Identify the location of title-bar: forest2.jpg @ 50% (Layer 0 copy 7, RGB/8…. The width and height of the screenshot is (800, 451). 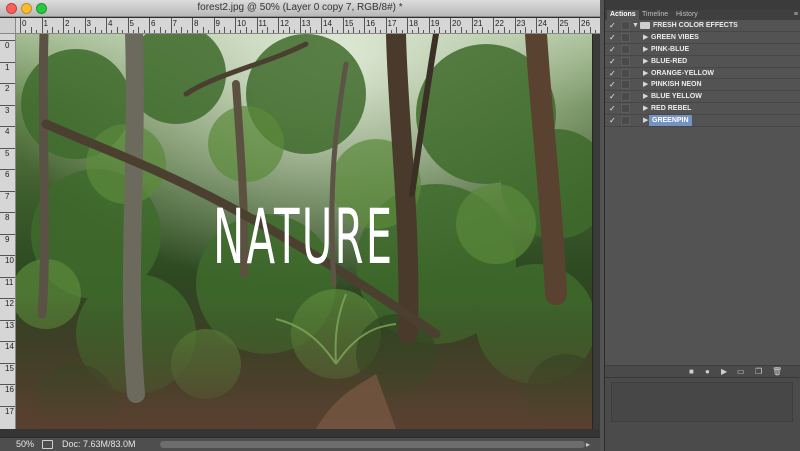
(300, 8).